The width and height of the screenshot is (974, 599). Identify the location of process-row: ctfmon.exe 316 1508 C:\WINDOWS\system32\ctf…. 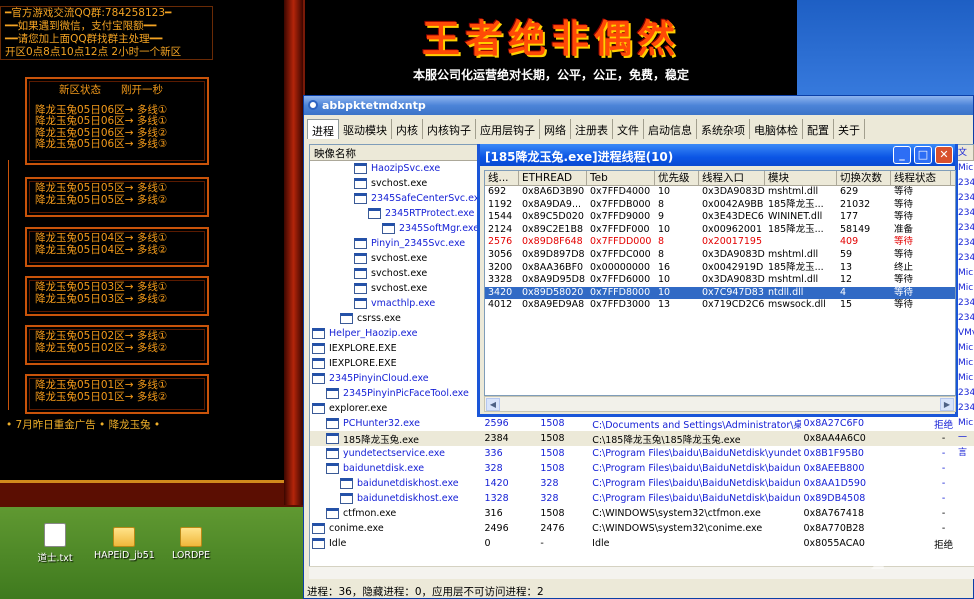
(642, 513).